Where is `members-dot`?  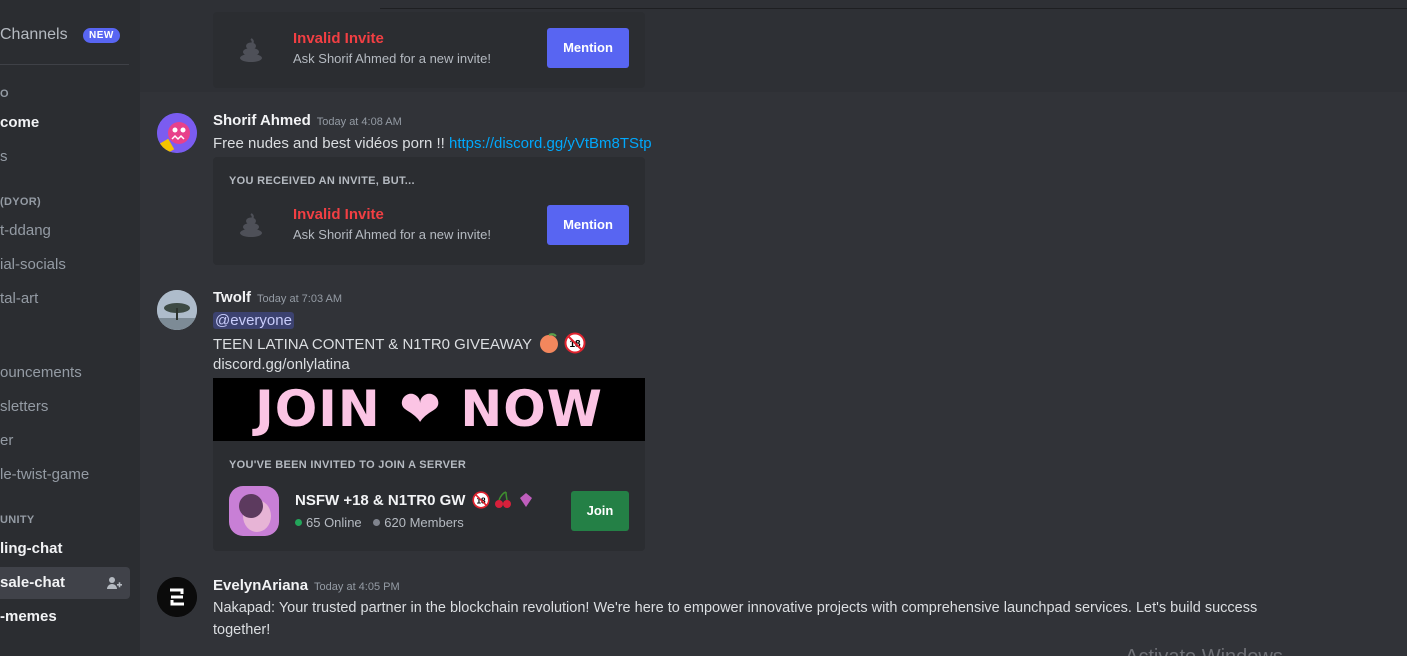
members-dot is located at coordinates (377, 522).